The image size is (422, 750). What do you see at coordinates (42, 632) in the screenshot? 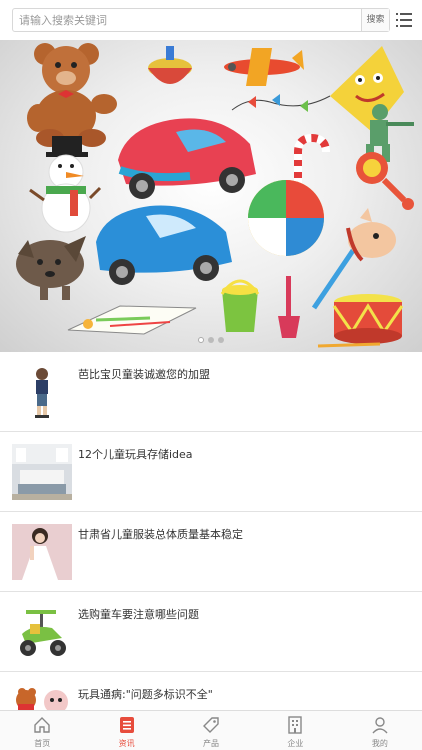
I see `kids-motorbike-photo` at bounding box center [42, 632].